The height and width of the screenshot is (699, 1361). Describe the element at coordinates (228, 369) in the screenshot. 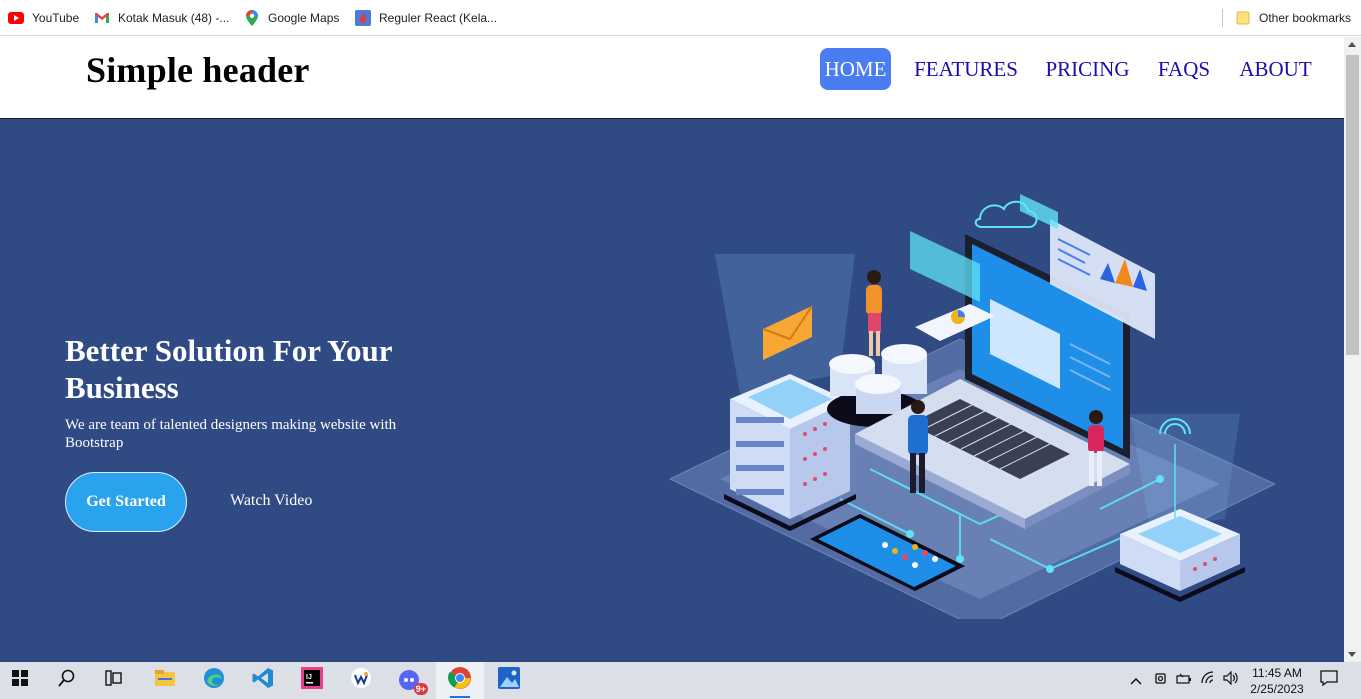

I see `hero-title: Better Solution For Your Business` at that location.